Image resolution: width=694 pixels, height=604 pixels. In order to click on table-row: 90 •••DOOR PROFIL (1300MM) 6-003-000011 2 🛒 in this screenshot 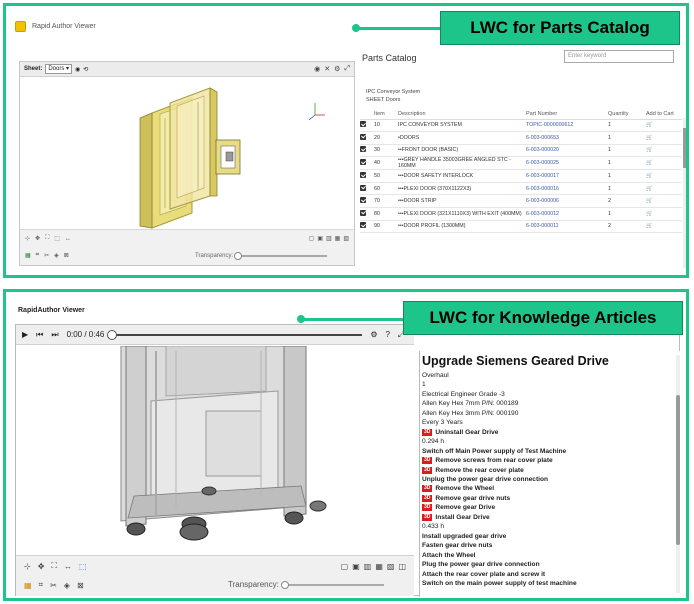, I will do `click(521, 227)`.